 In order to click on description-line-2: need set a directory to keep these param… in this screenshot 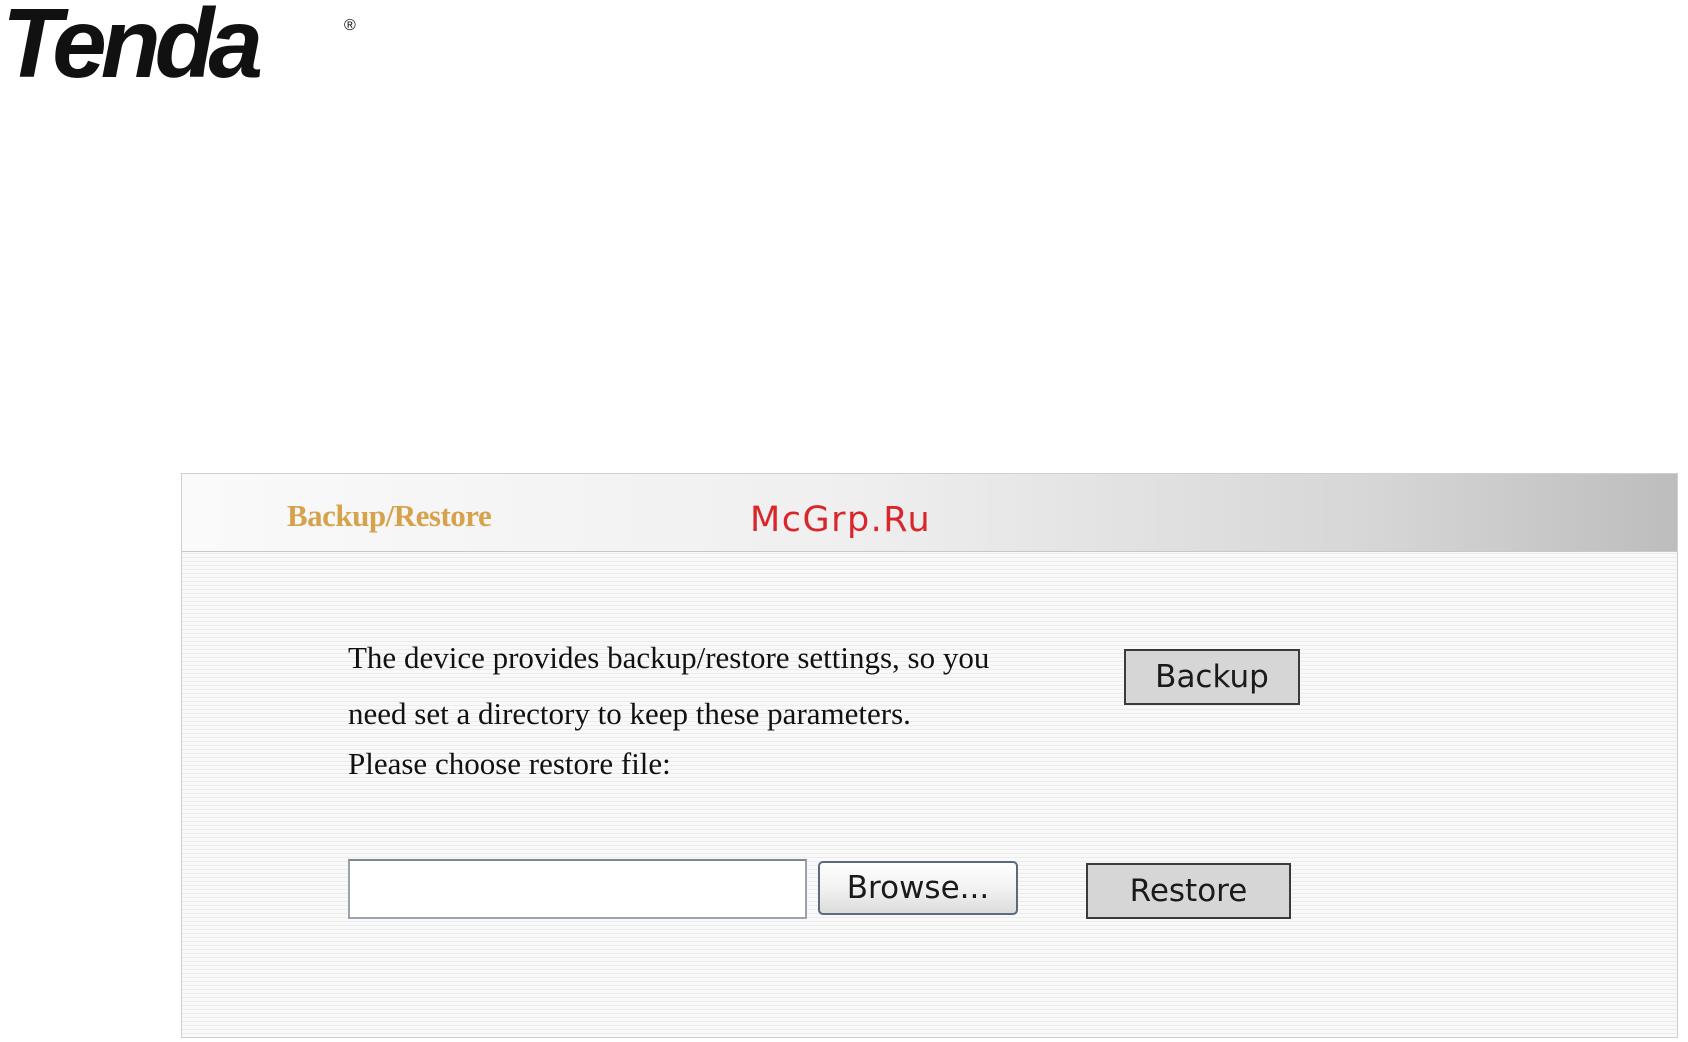, I will do `click(629, 713)`.